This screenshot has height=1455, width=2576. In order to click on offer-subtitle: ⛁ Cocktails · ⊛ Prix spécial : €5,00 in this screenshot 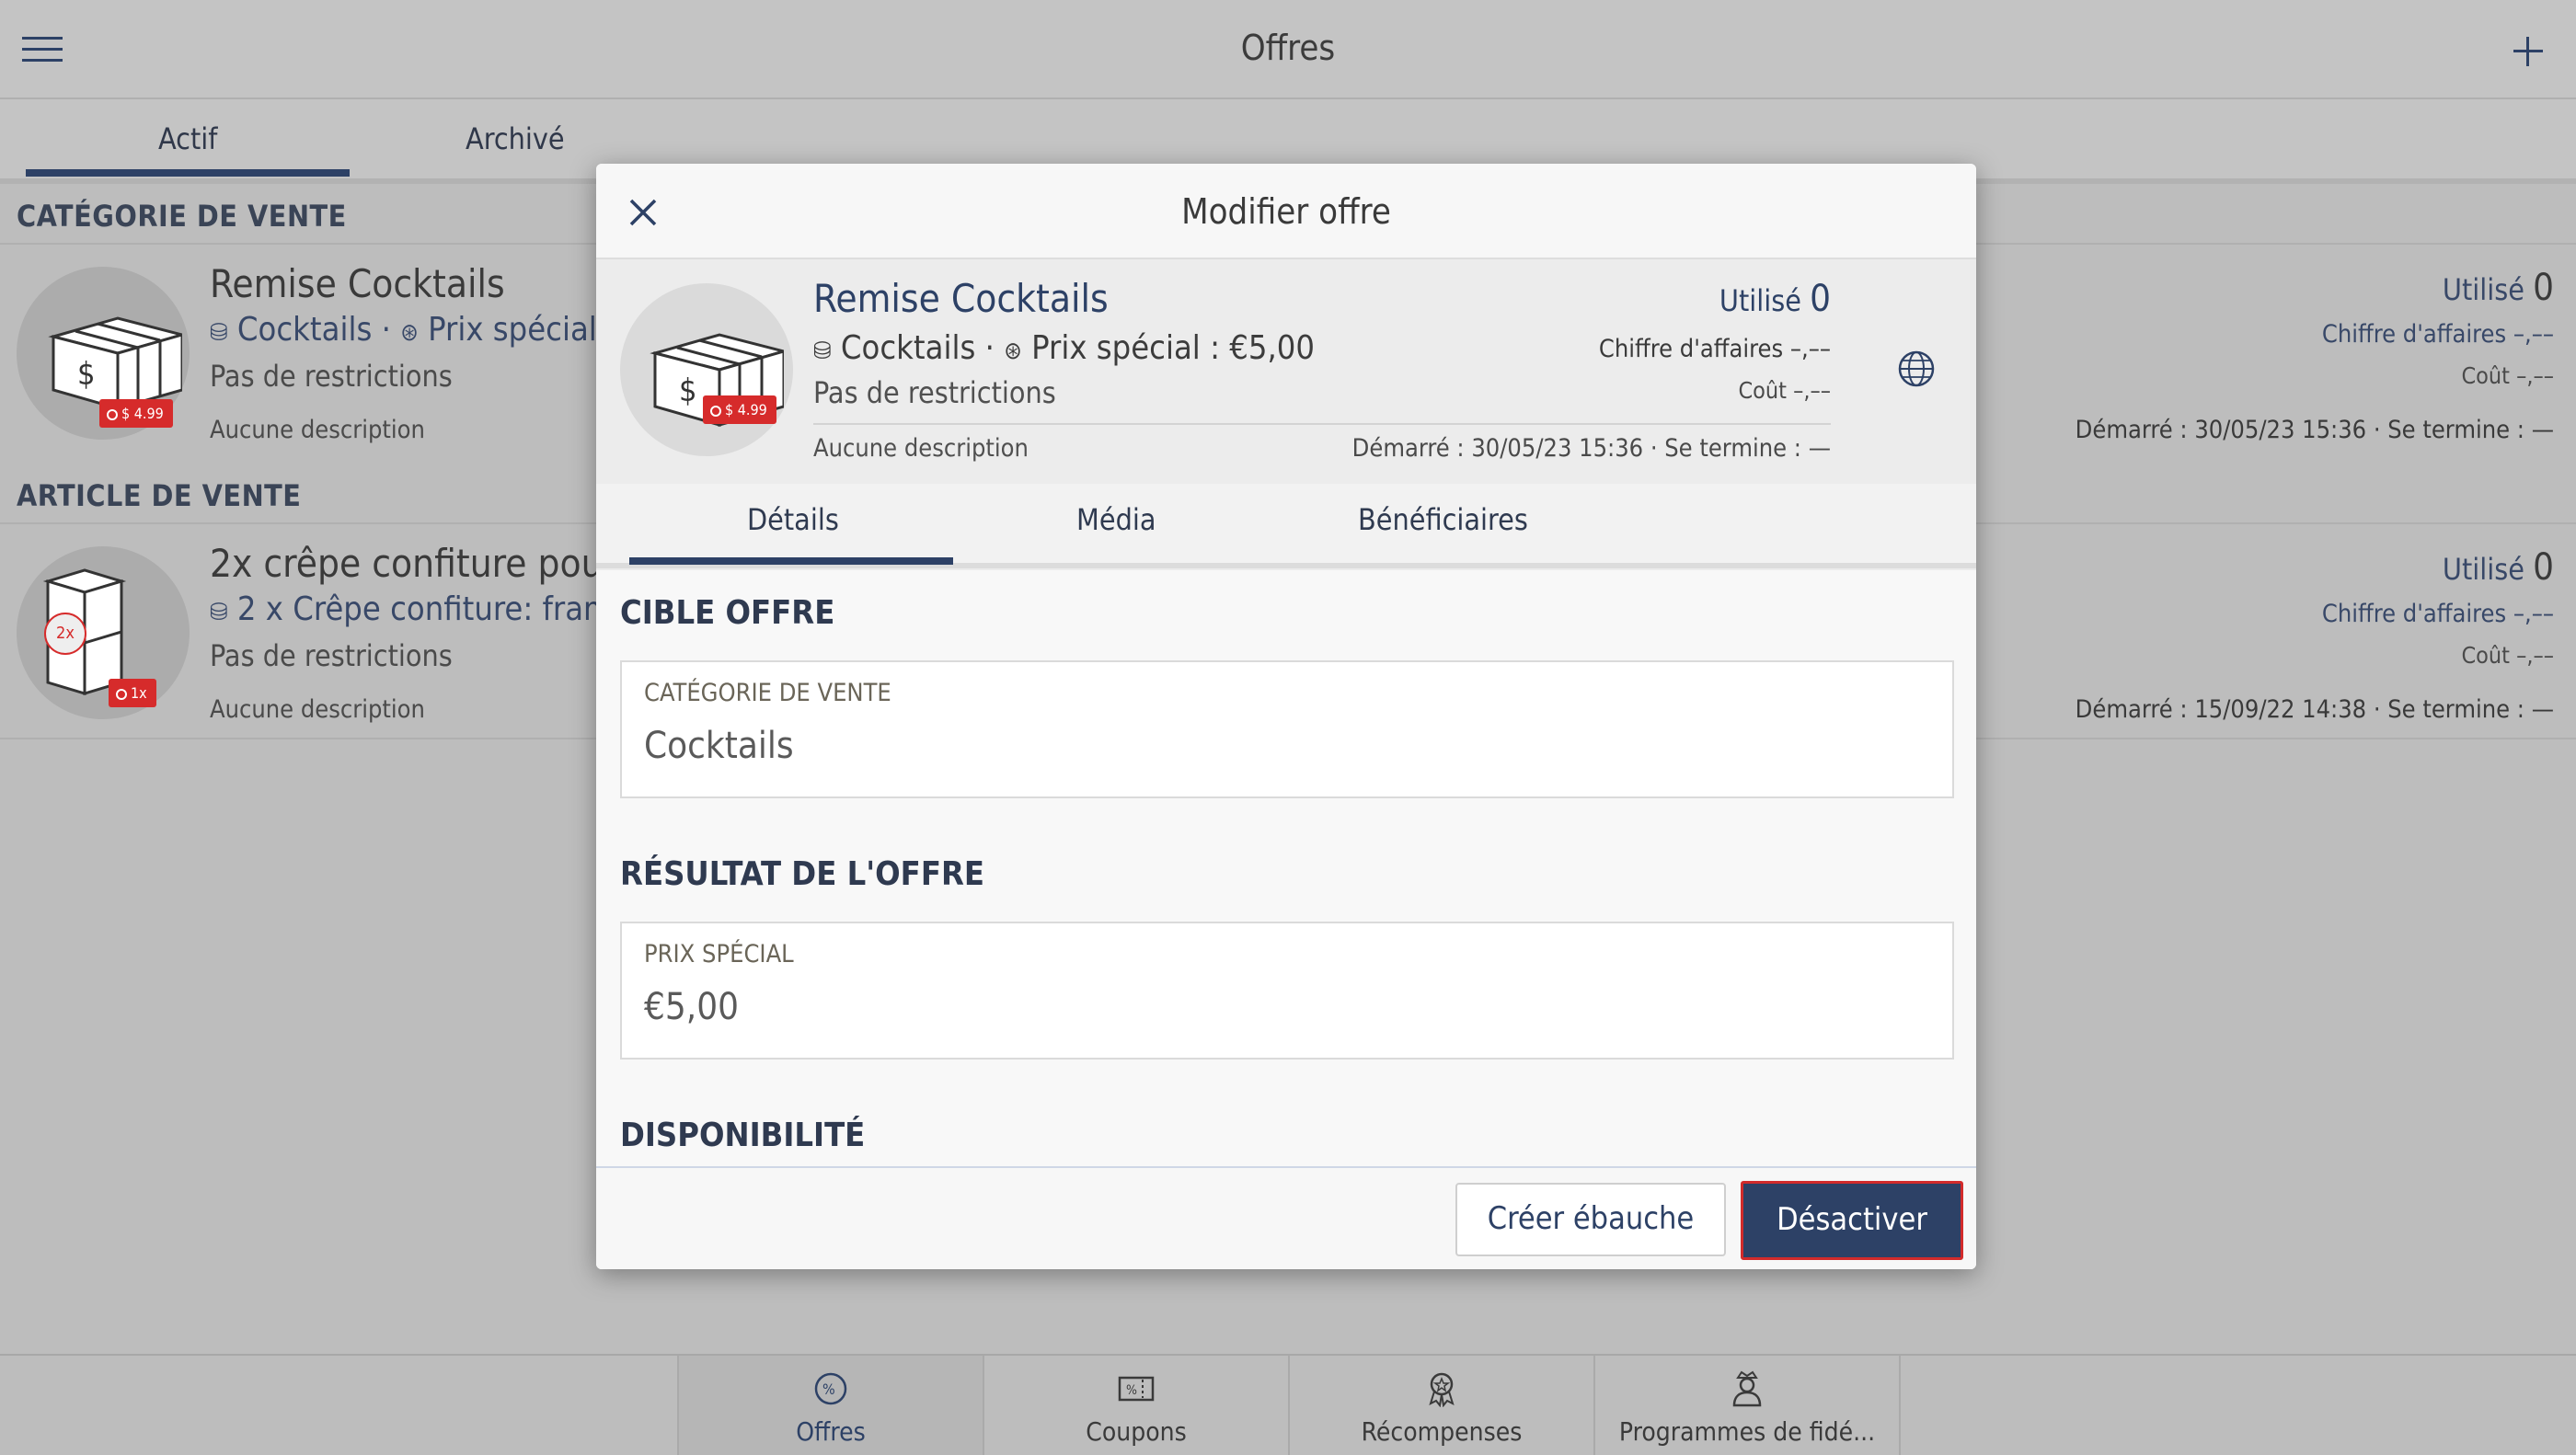, I will do `click(1064, 348)`.